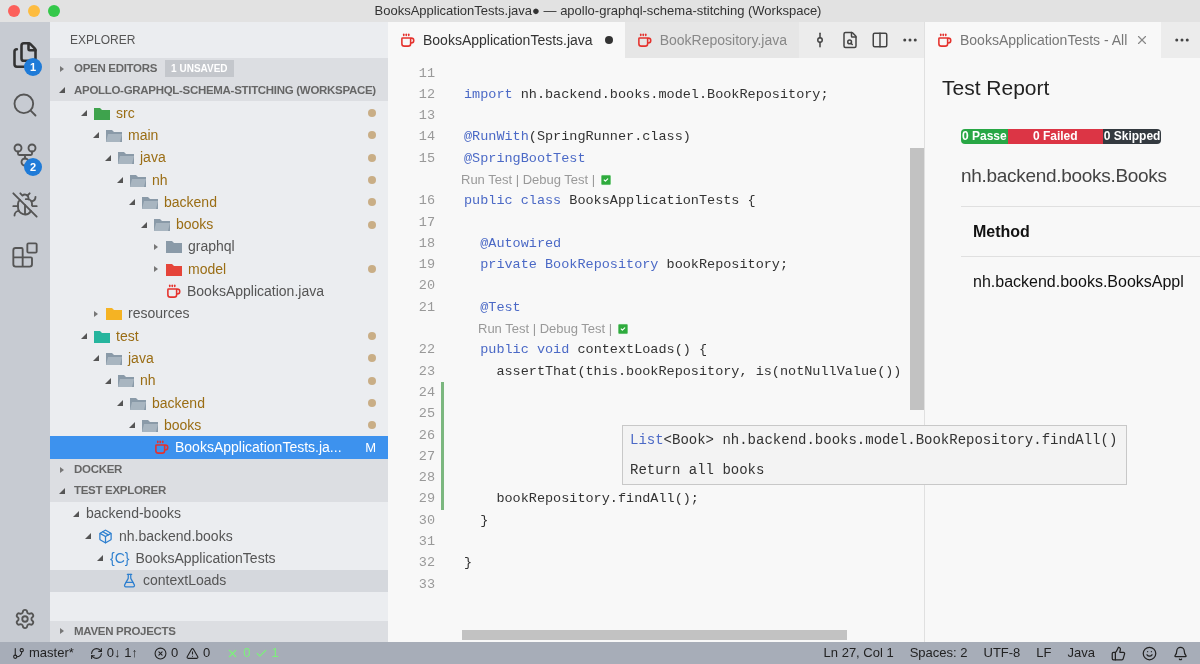 The height and width of the screenshot is (664, 1200). Describe the element at coordinates (520, 243) in the screenshot. I see `code-line: @Autowired` at that location.